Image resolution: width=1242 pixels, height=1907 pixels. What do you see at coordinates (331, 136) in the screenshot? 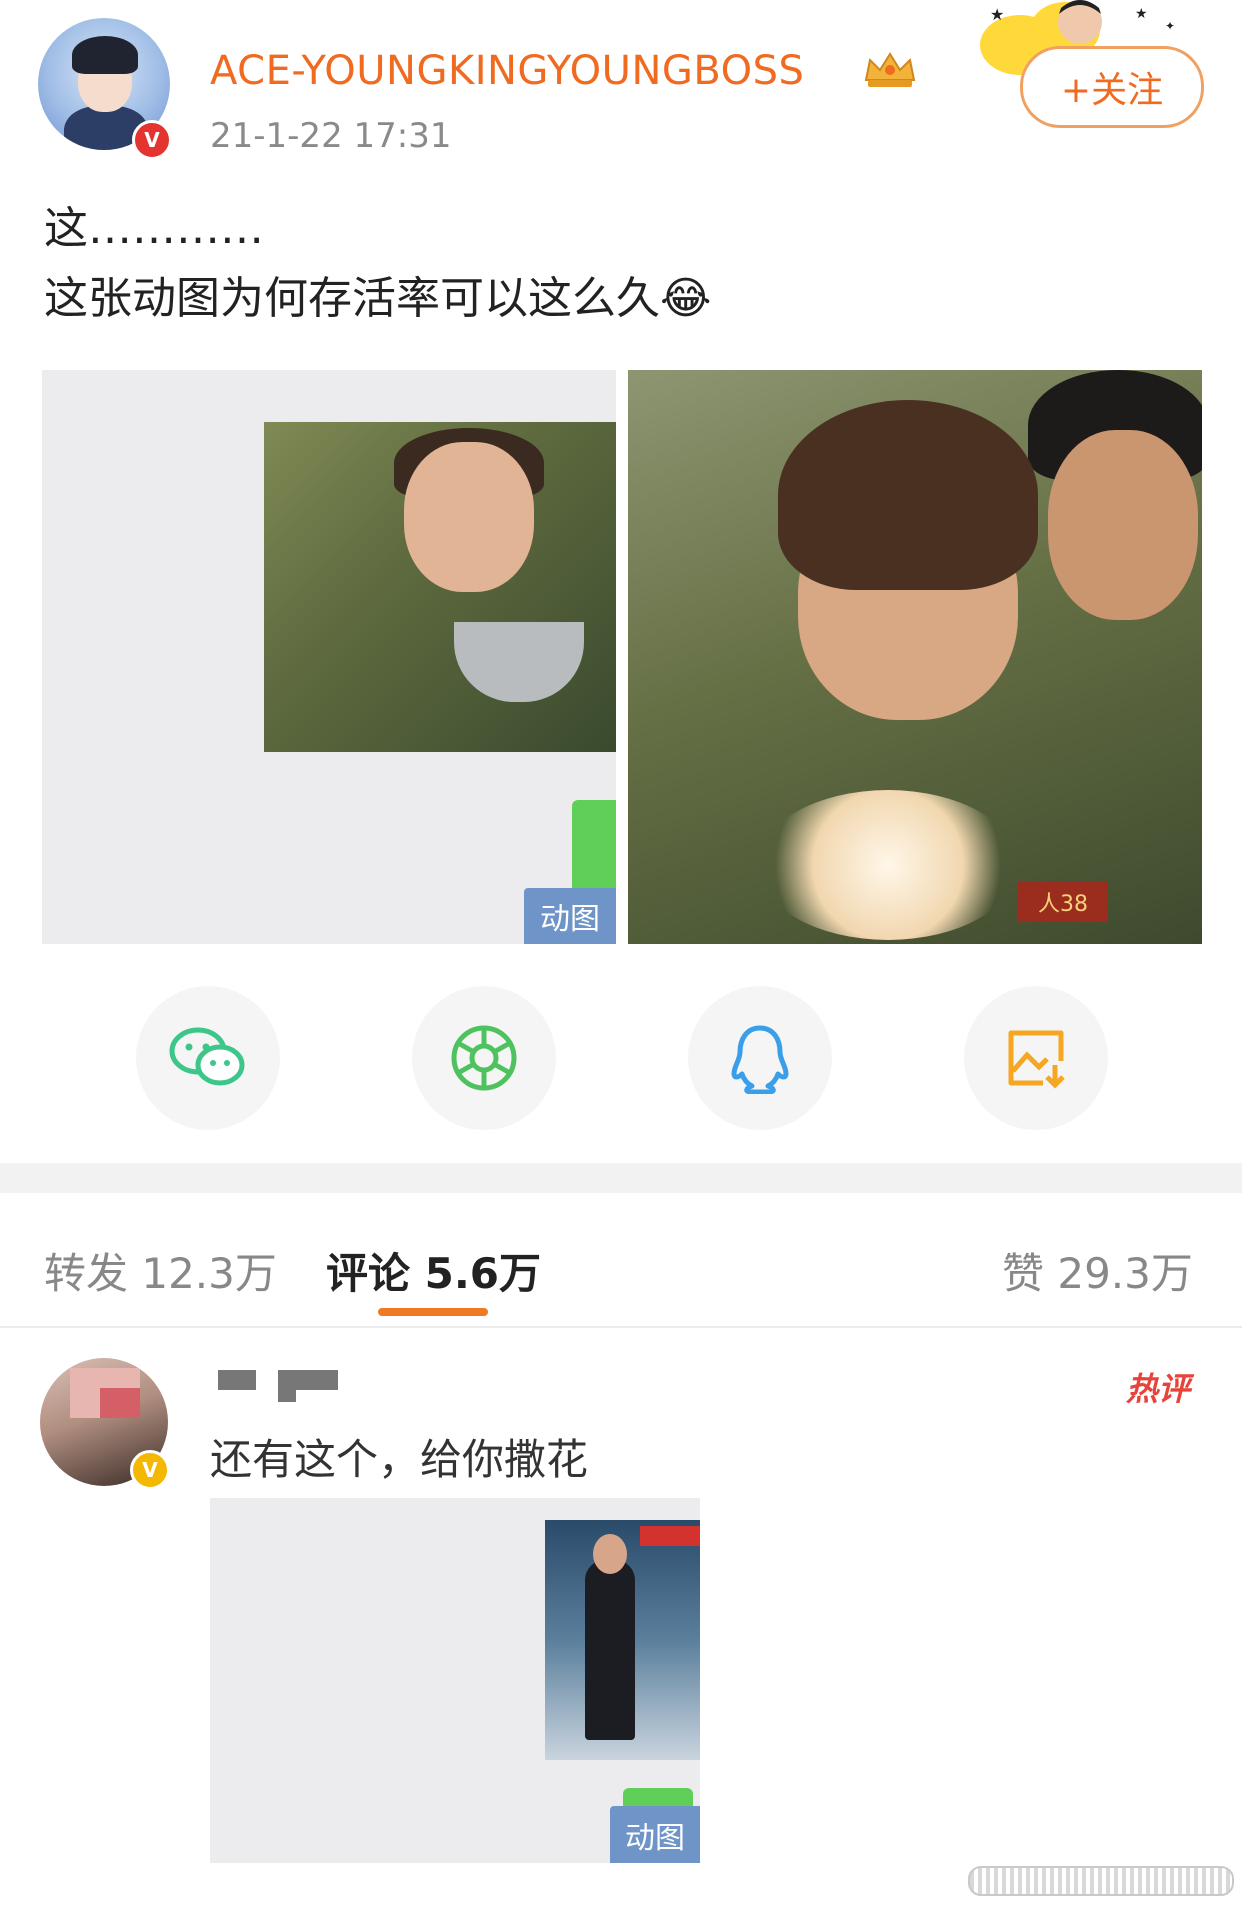
I see `post-timestamp: 21-1-22 17:31` at bounding box center [331, 136].